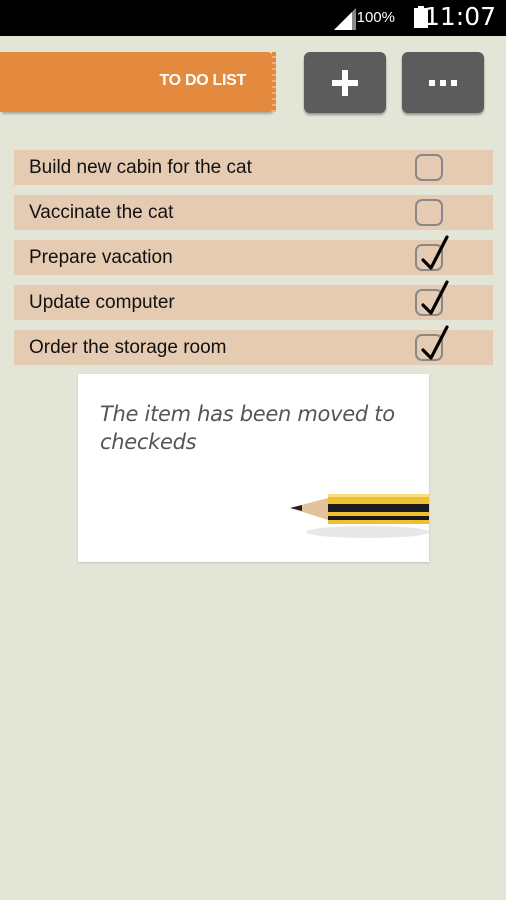 The image size is (506, 900). I want to click on item-label: Build new cabin for the cat, so click(140, 167).